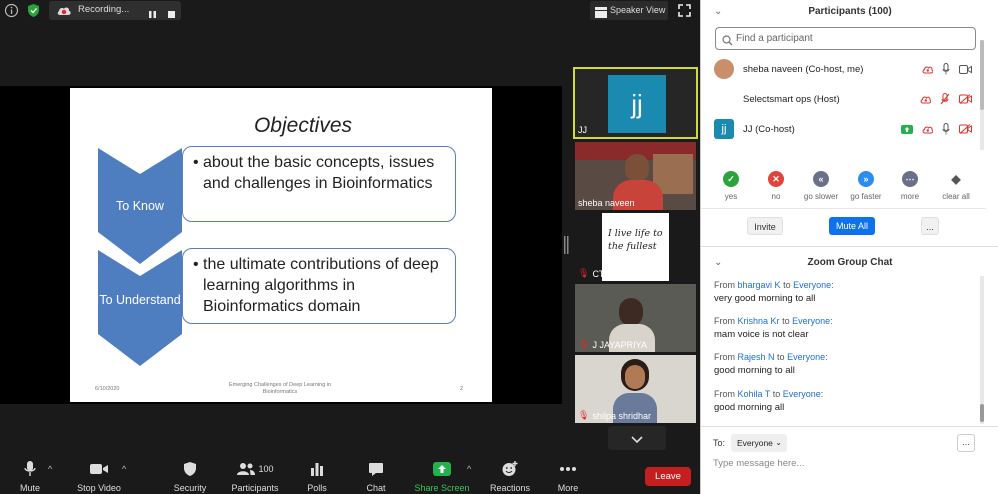 The height and width of the screenshot is (494, 998). Describe the element at coordinates (724, 129) in the screenshot. I see `avatar: jj` at that location.